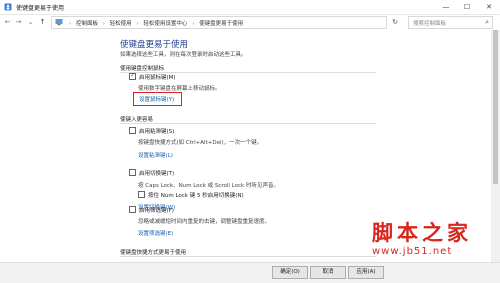 This screenshot has height=283, width=500. Describe the element at coordinates (422, 232) in the screenshot. I see `watermark-title: 脚本之家` at that location.